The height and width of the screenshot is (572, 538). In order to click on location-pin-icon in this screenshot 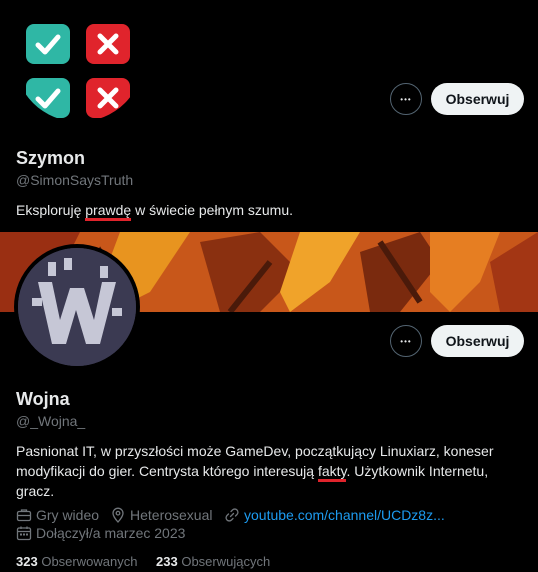, I will do `click(118, 515)`.